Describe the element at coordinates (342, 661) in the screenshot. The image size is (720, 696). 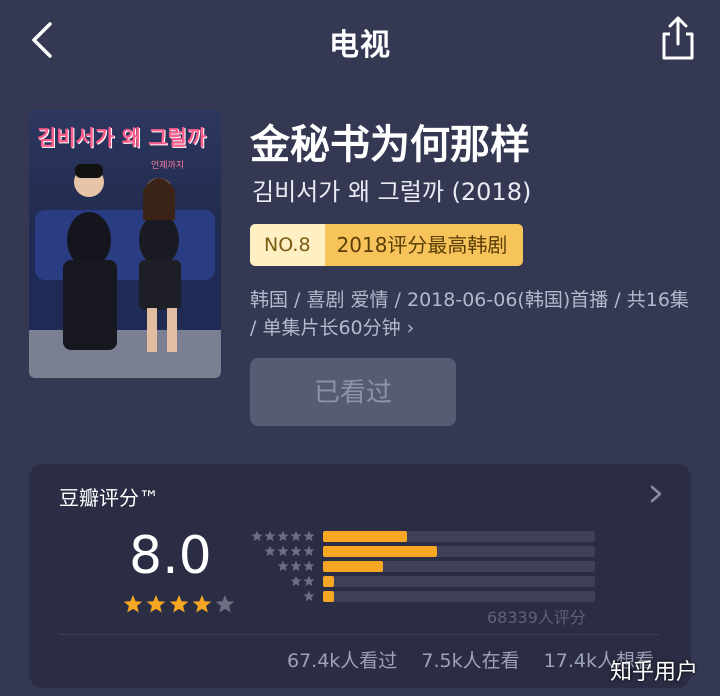
I see `watched-count: 67.4k人看过` at that location.